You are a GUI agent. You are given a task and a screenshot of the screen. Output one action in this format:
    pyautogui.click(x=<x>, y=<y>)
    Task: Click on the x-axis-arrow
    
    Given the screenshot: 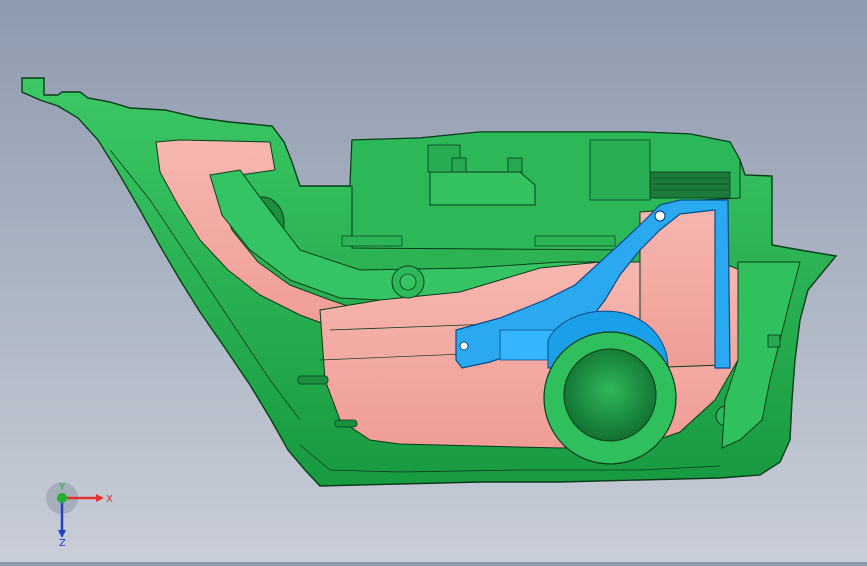 What is the action you would take?
    pyautogui.click(x=100, y=498)
    